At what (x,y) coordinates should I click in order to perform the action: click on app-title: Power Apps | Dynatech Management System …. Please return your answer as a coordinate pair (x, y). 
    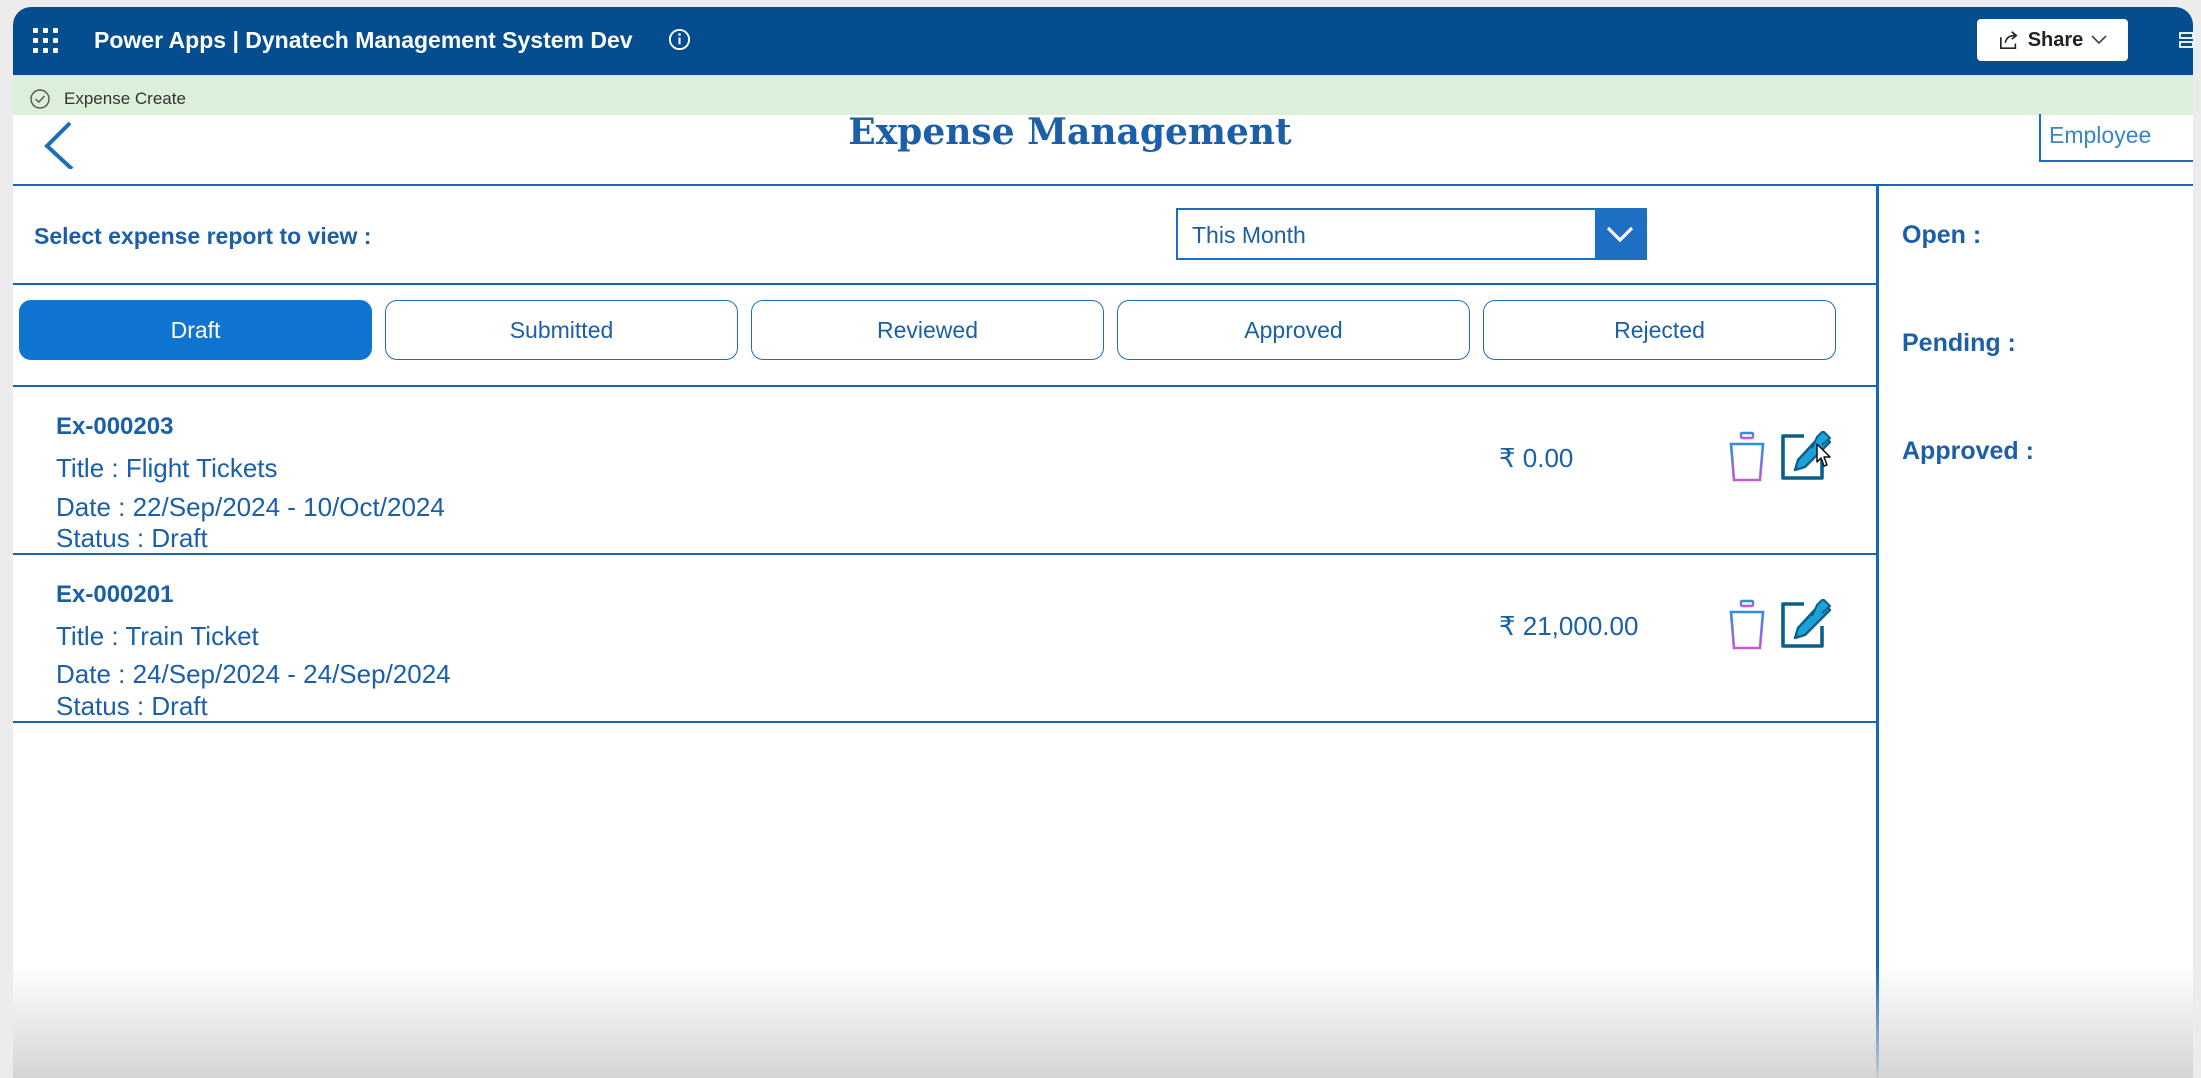
    Looking at the image, I should click on (363, 40).